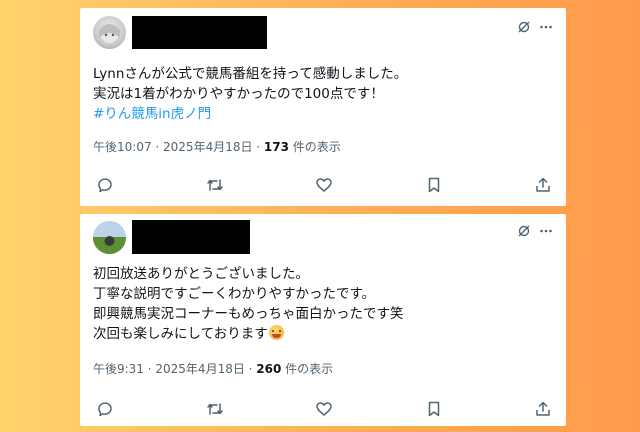  Describe the element at coordinates (323, 334) in the screenshot. I see `post-text-line-last: 次回も楽しみにしております` at that location.